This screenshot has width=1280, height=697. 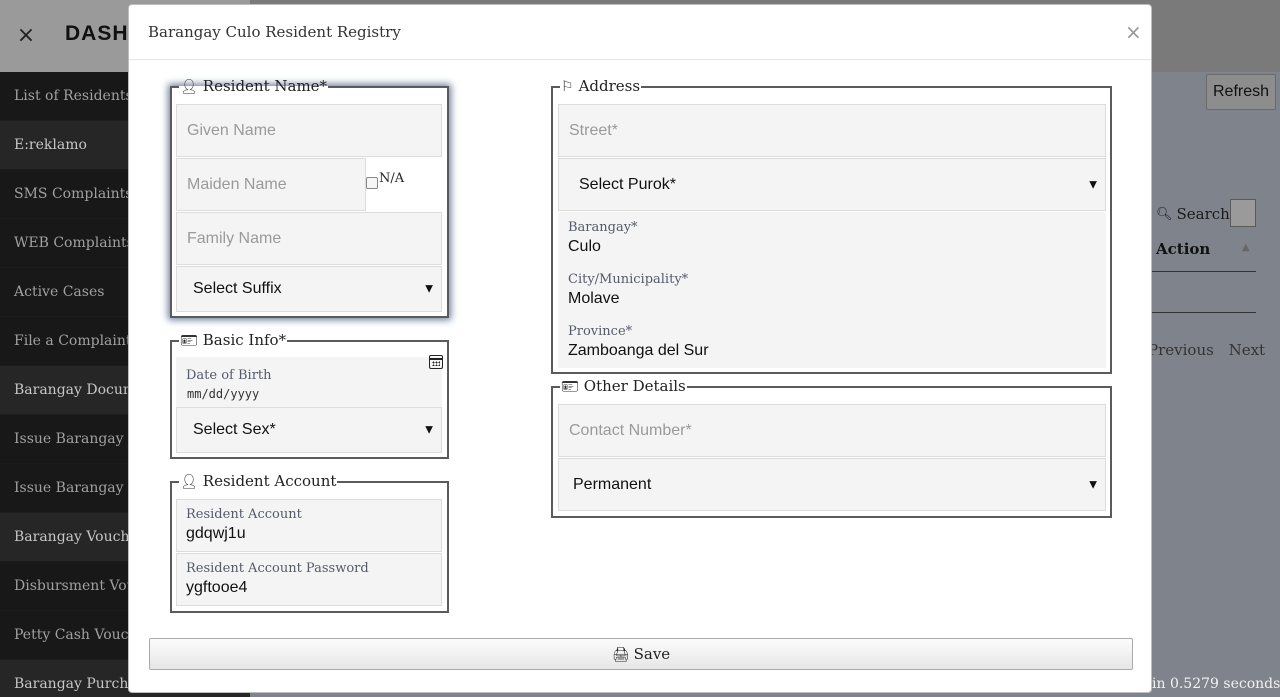 I want to click on close-sidebar-icon: ×, so click(x=26, y=36).